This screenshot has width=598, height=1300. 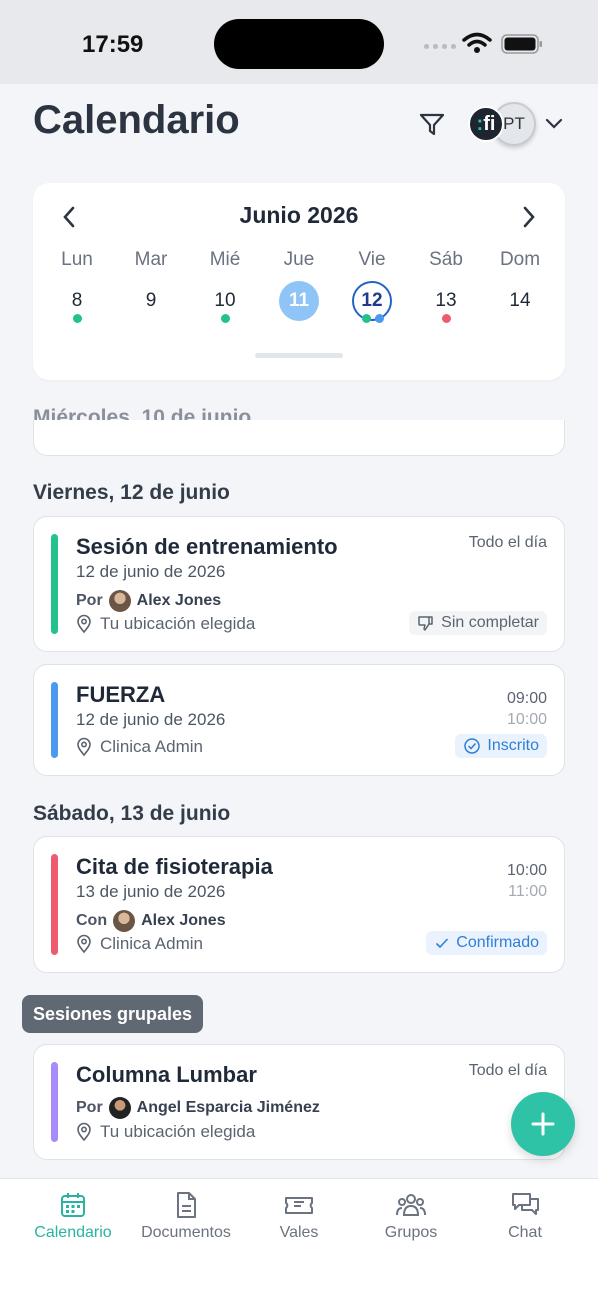 I want to click on event-host: Por Alex Jones, so click(x=148, y=601).